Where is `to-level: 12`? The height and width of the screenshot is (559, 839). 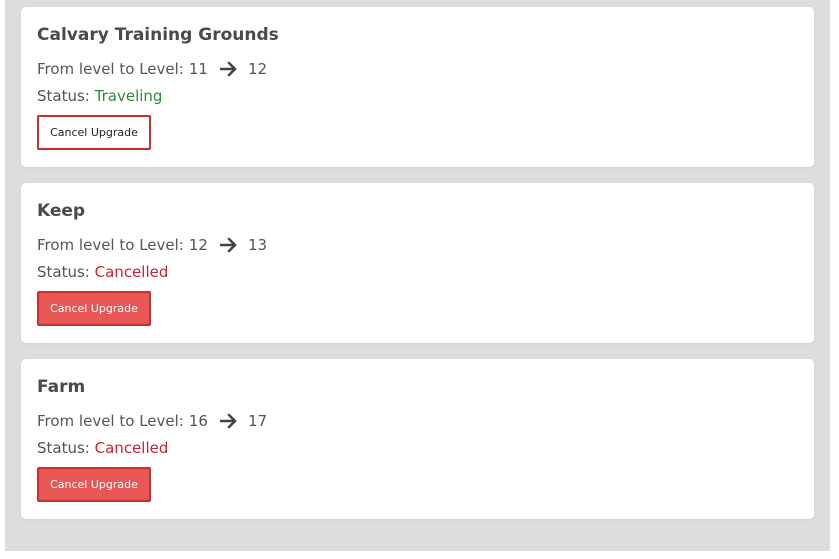 to-level: 12 is located at coordinates (257, 69).